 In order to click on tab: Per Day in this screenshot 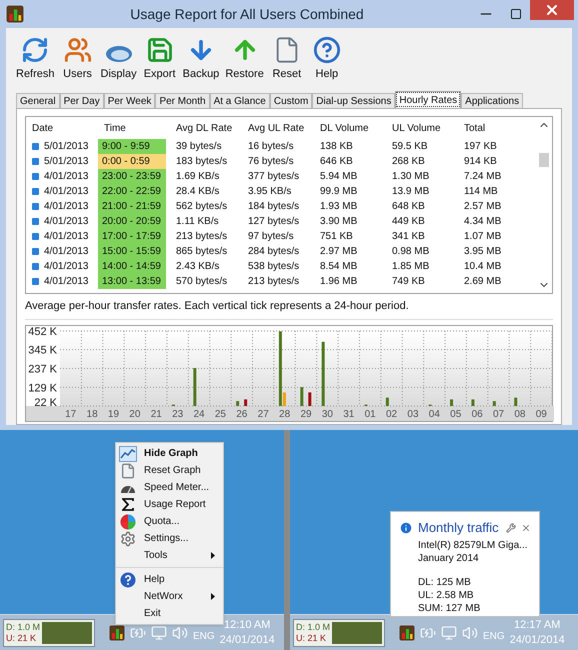, I will do `click(82, 100)`.